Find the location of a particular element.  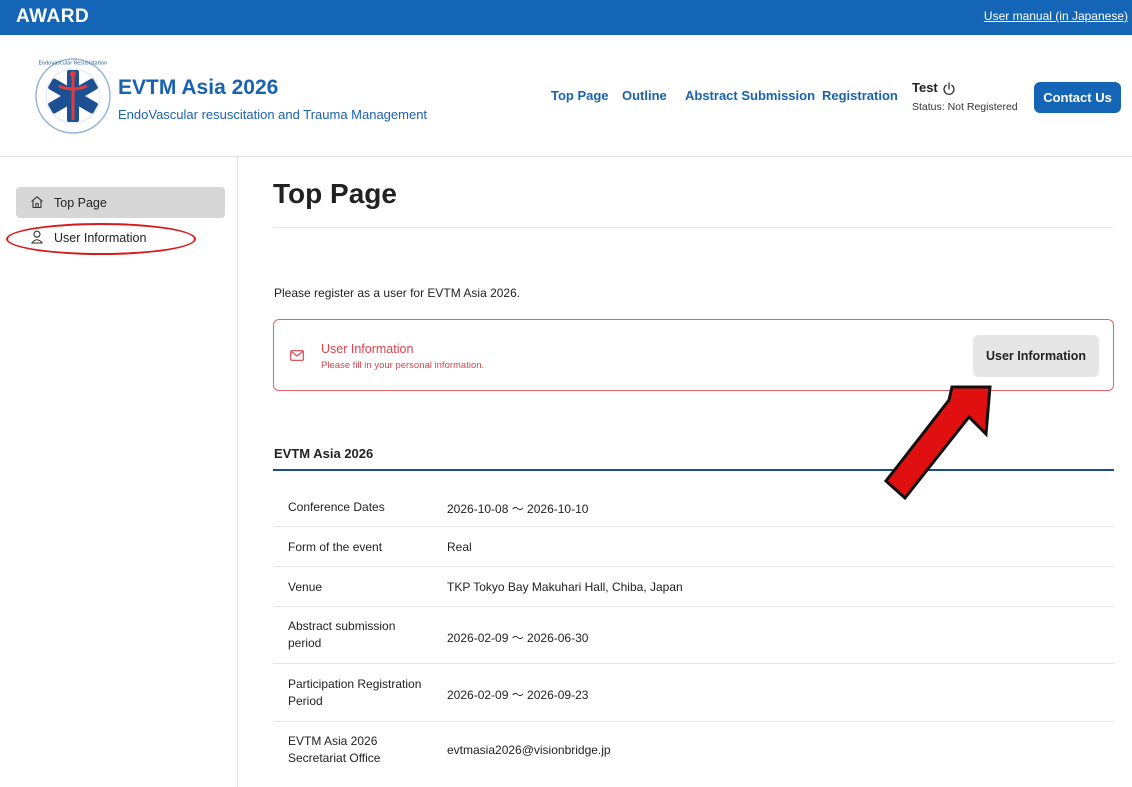

mail-icon is located at coordinates (297, 355).